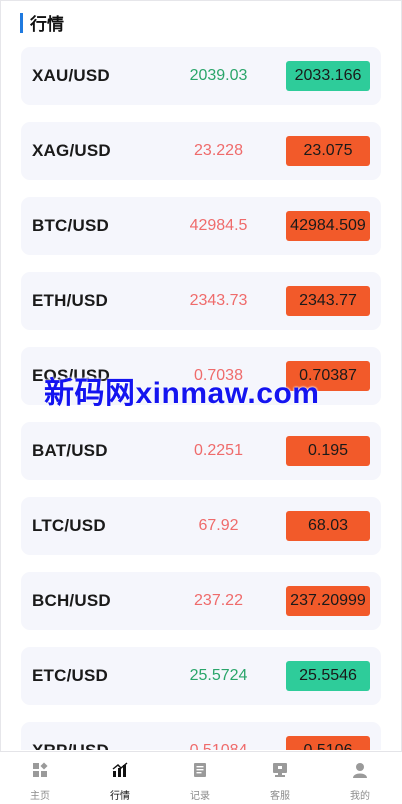 This screenshot has width=402, height=804. I want to click on bottom-tab-bar: 主页 行情 记录 客服 我的, so click(201, 777).